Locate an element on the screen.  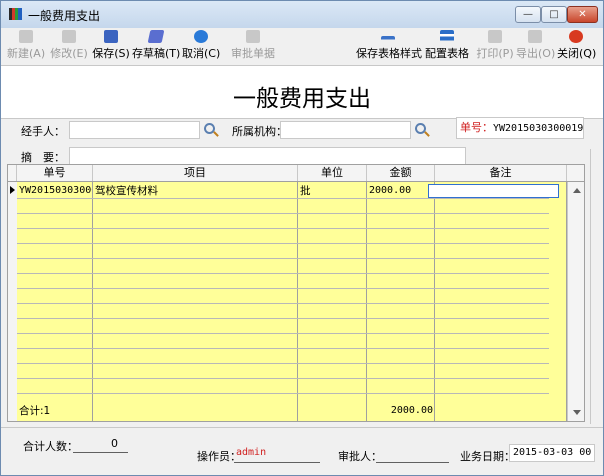
count-label: 合计人数： is located at coordinates (50, 446).